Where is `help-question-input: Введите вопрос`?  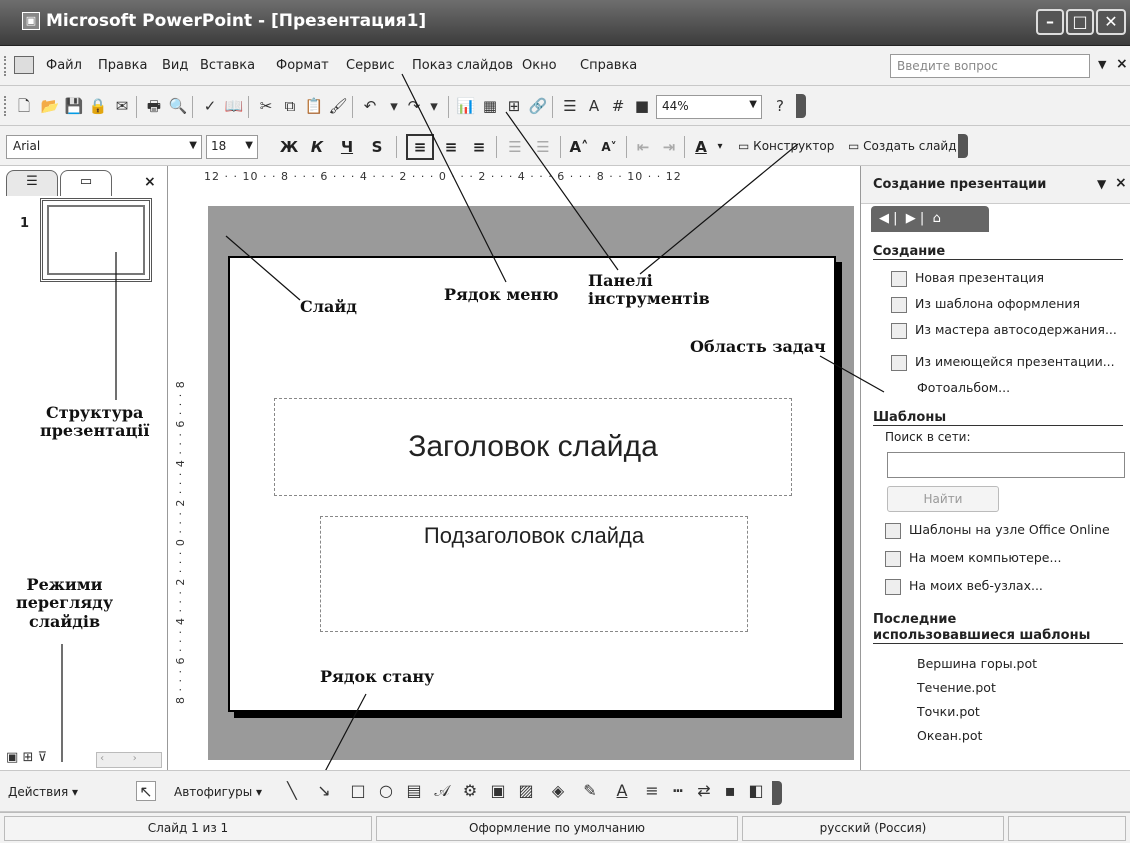
help-question-input: Введите вопрос is located at coordinates (990, 66).